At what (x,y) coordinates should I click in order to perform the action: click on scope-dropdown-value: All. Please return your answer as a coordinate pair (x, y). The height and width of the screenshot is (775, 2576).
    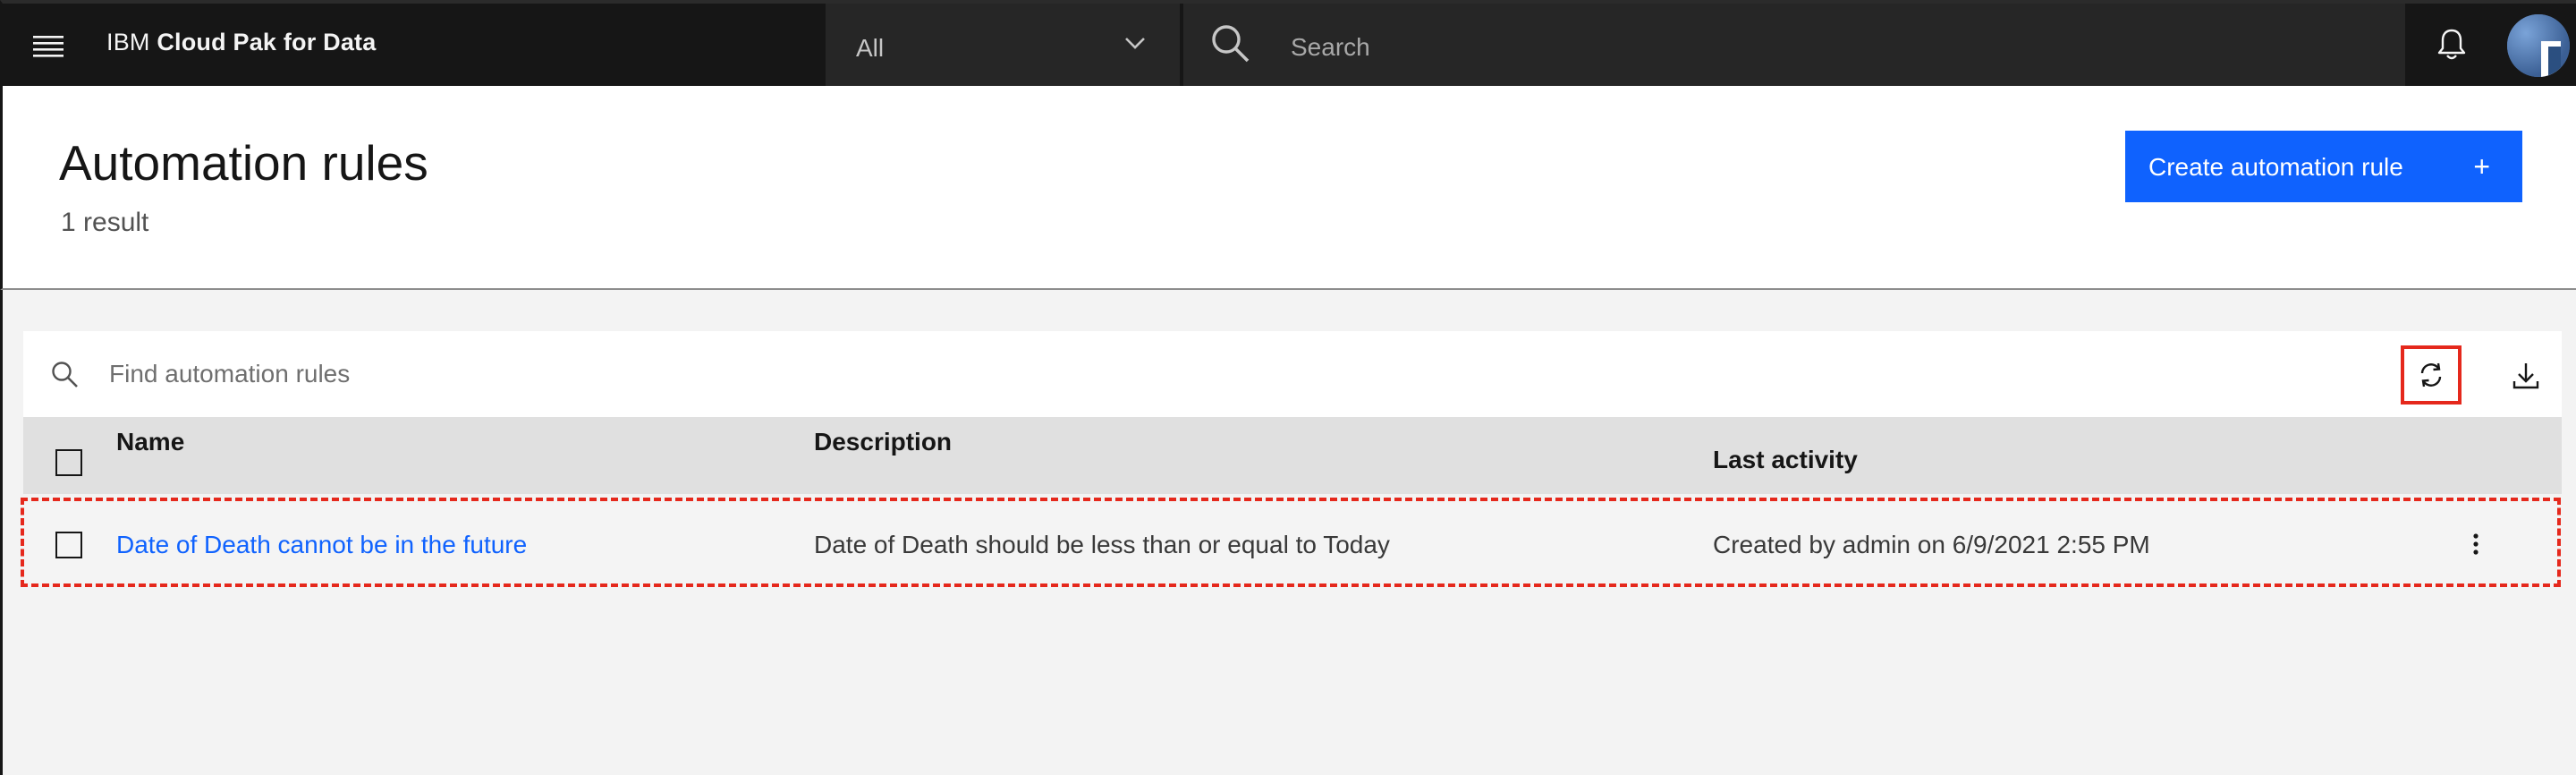
    Looking at the image, I should click on (870, 48).